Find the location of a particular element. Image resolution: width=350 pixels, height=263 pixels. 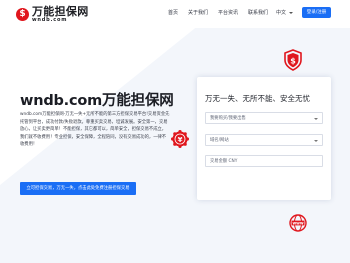

main-nav: 首页 关于我们 平台资讯 联系我们 is located at coordinates (223, 12).